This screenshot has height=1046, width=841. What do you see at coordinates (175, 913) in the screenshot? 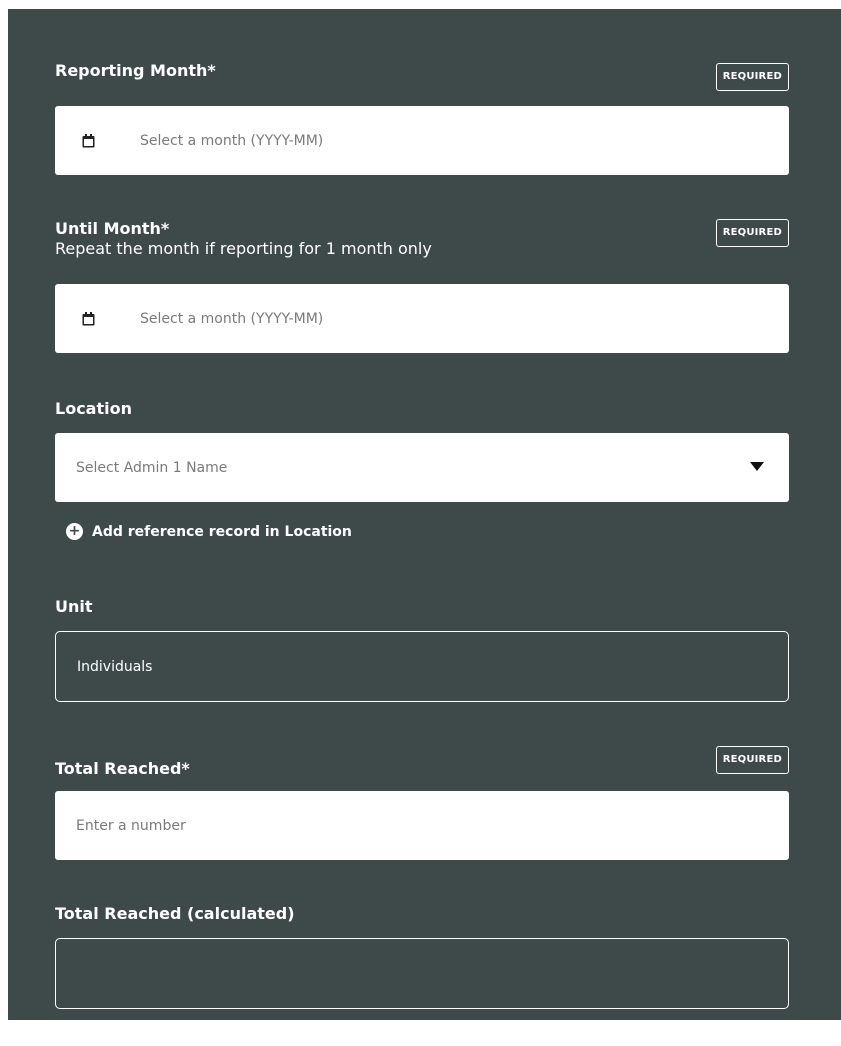
I see `total-reached-calculated-label: Total Reached (calculated)` at bounding box center [175, 913].